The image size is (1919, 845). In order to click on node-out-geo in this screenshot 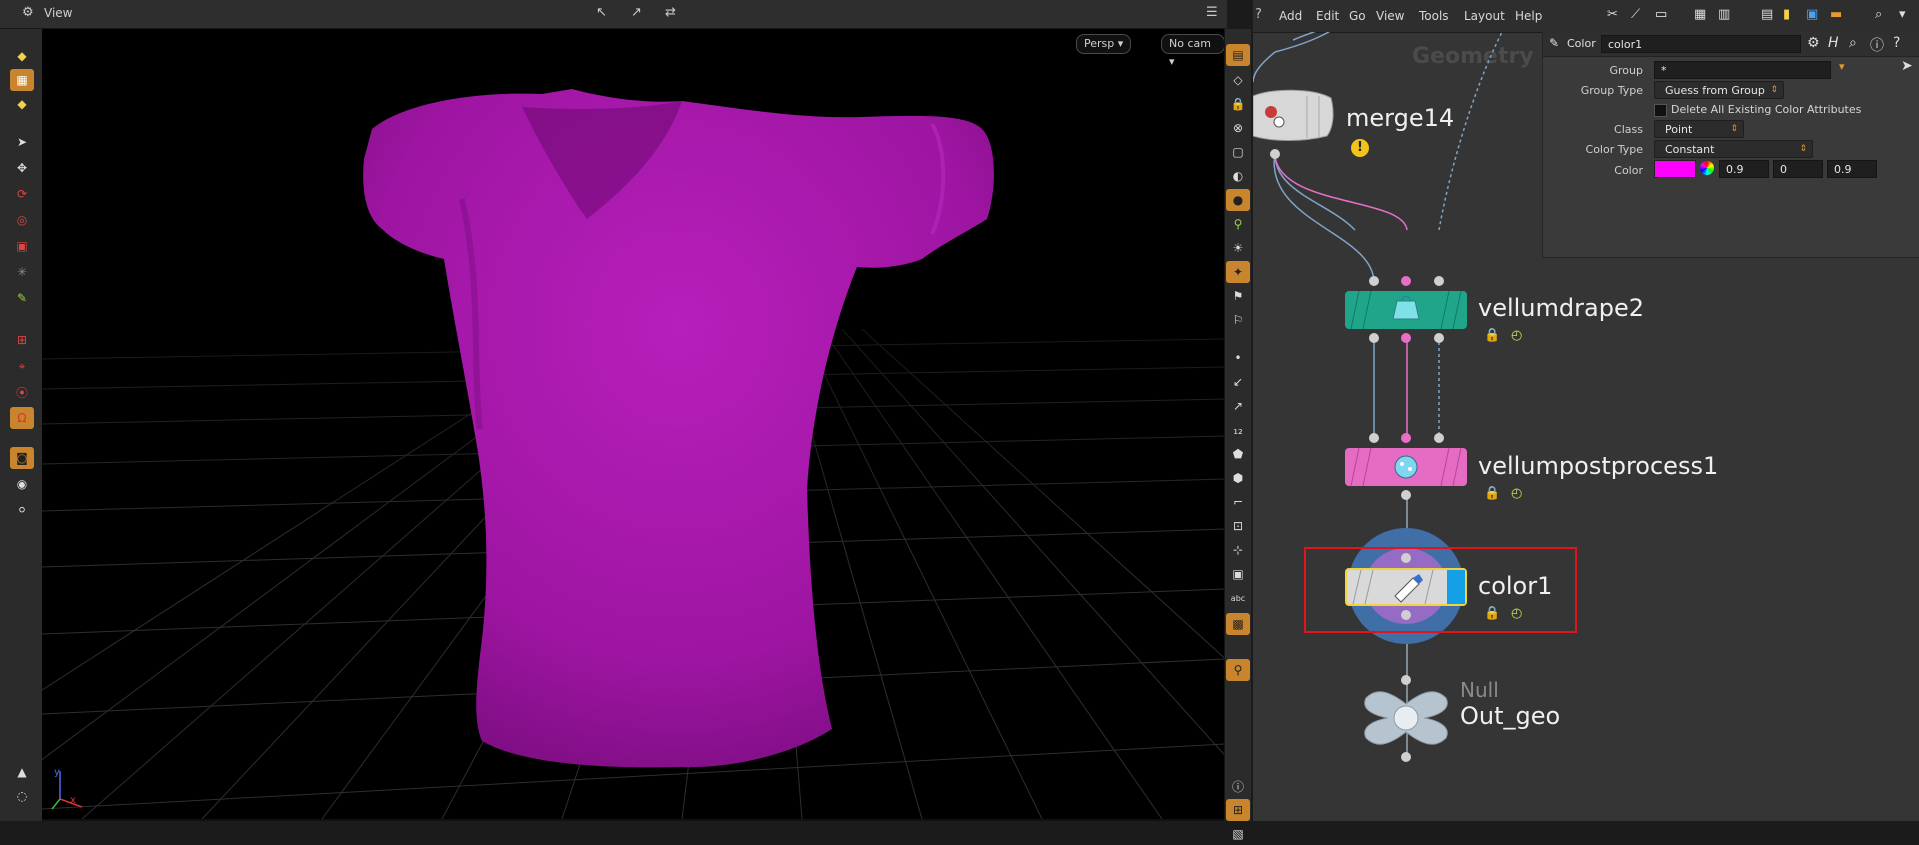, I will do `click(1406, 718)`.